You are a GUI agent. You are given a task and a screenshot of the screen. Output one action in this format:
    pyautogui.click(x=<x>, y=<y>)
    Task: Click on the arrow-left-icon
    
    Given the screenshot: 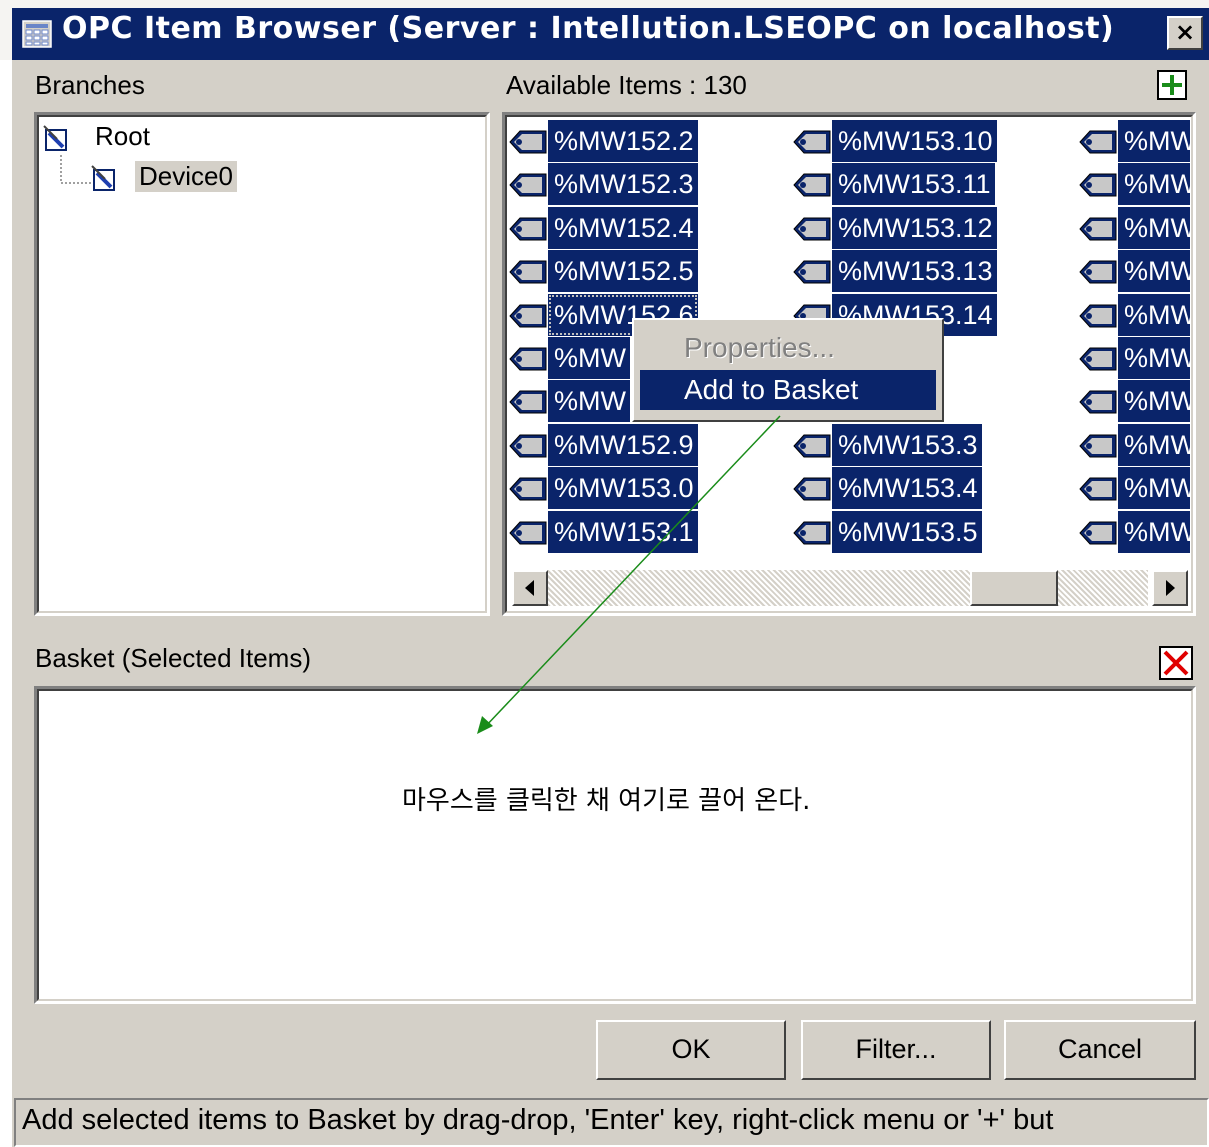 What is the action you would take?
    pyautogui.click(x=529, y=588)
    